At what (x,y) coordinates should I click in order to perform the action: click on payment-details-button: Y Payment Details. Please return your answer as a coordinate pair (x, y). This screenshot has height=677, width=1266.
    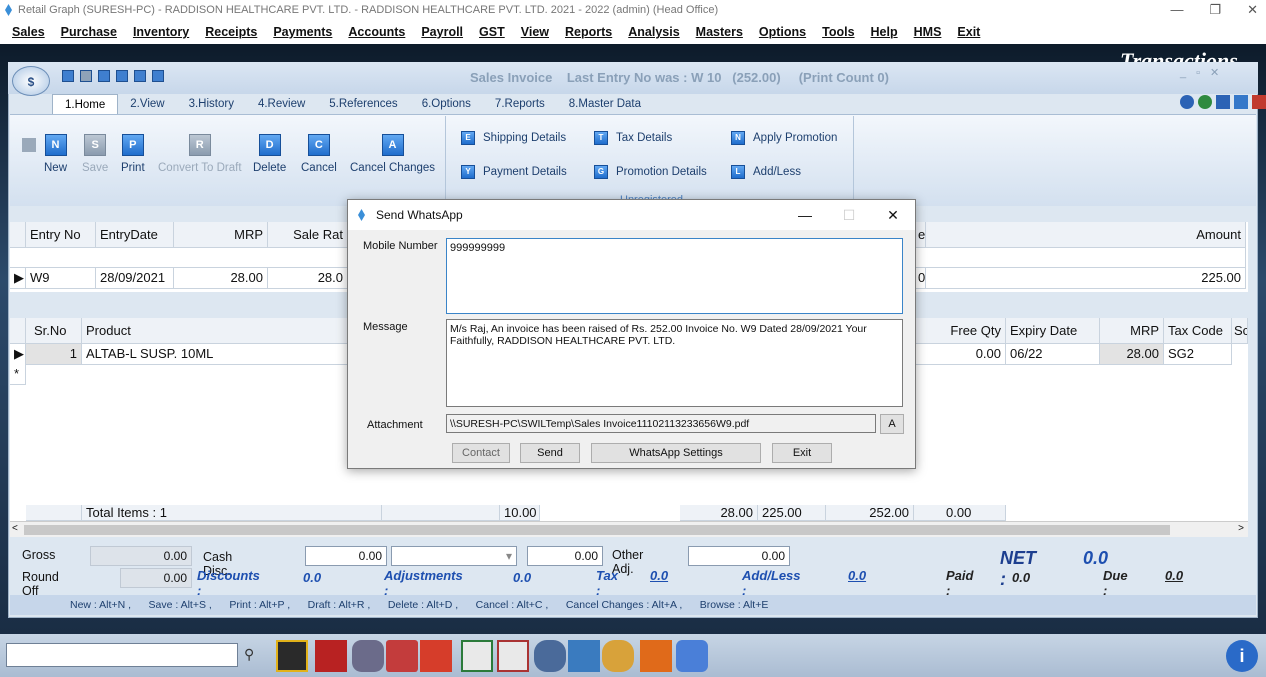
    Looking at the image, I should click on (514, 172).